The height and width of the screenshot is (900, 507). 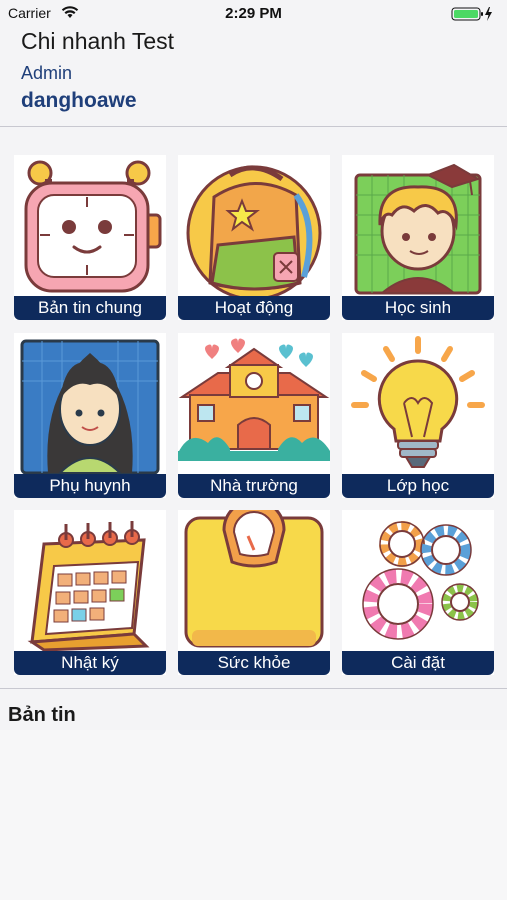 I want to click on tile-label: Nhật ký, so click(x=90, y=663).